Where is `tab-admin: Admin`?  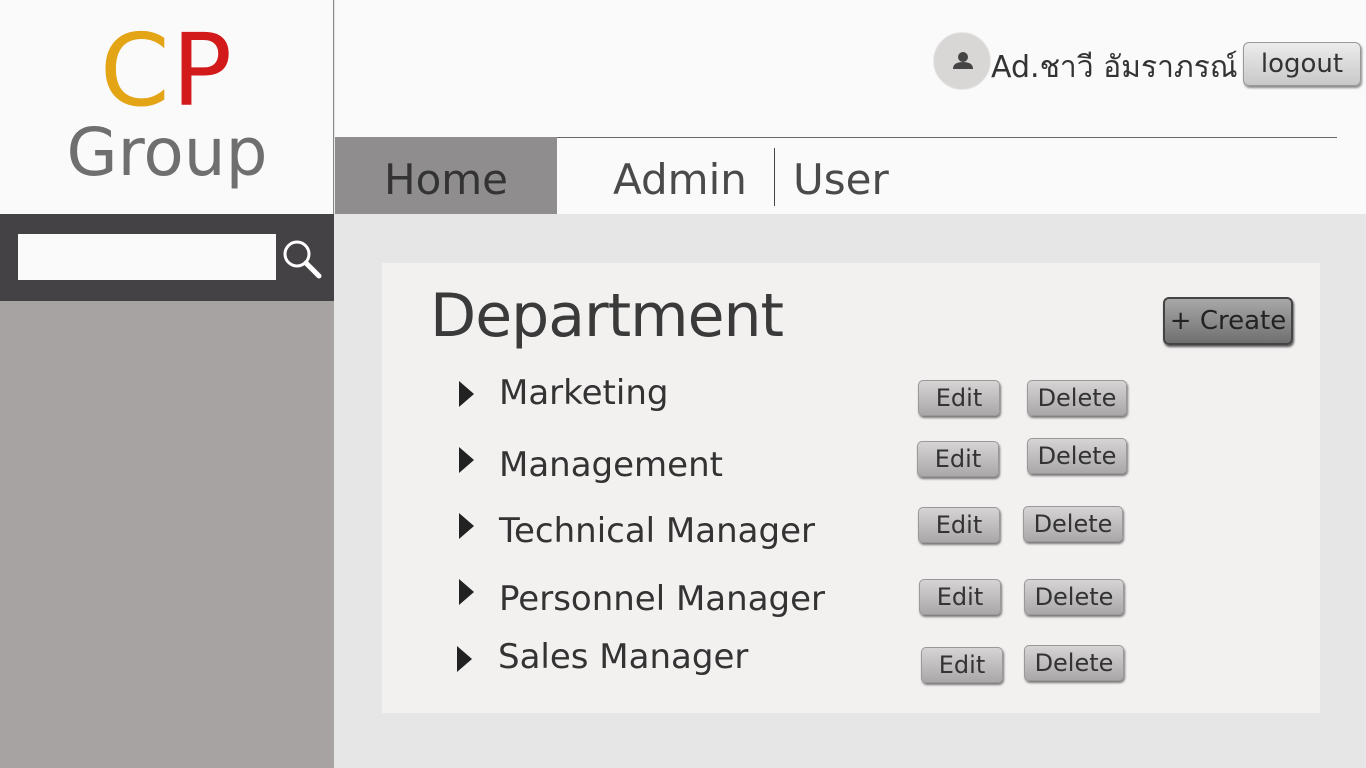 tab-admin: Admin is located at coordinates (680, 175).